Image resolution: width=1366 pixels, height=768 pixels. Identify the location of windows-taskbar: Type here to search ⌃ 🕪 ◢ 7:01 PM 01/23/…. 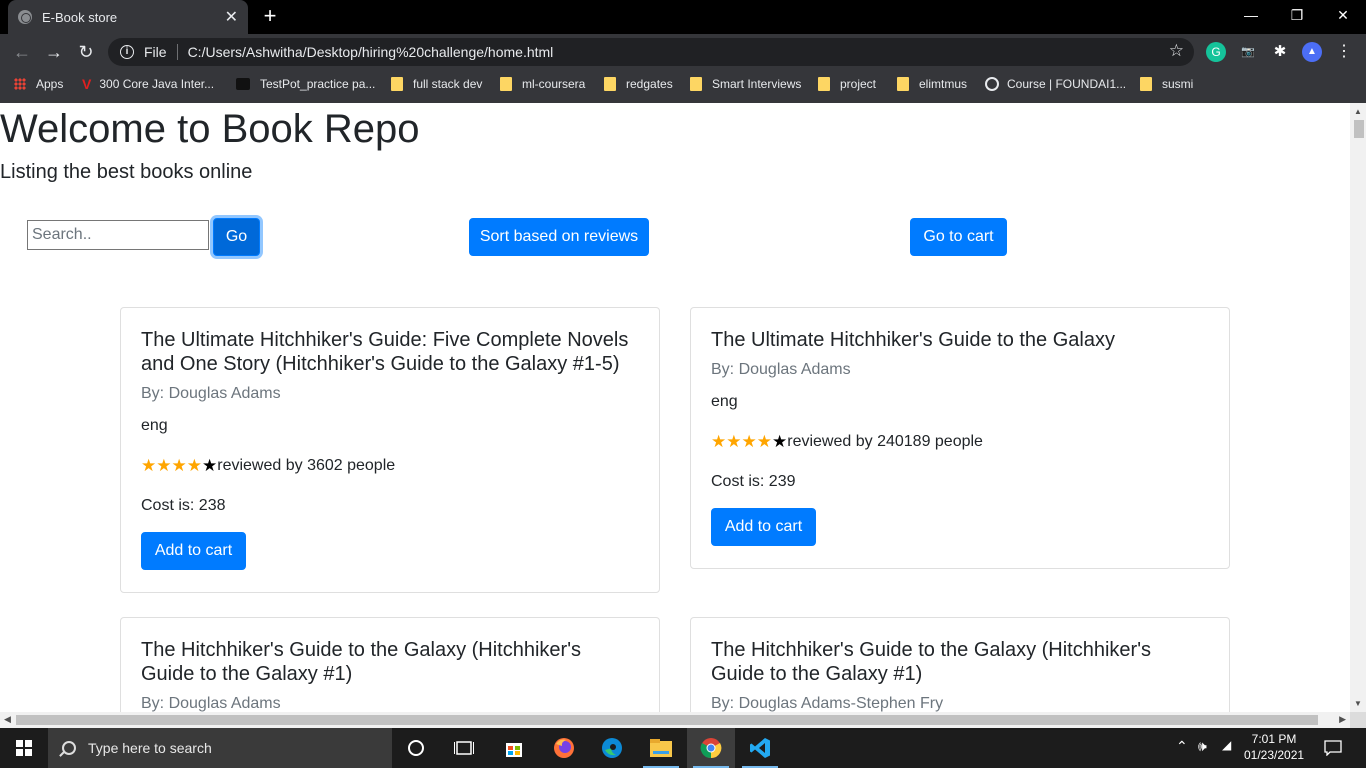
(683, 748).